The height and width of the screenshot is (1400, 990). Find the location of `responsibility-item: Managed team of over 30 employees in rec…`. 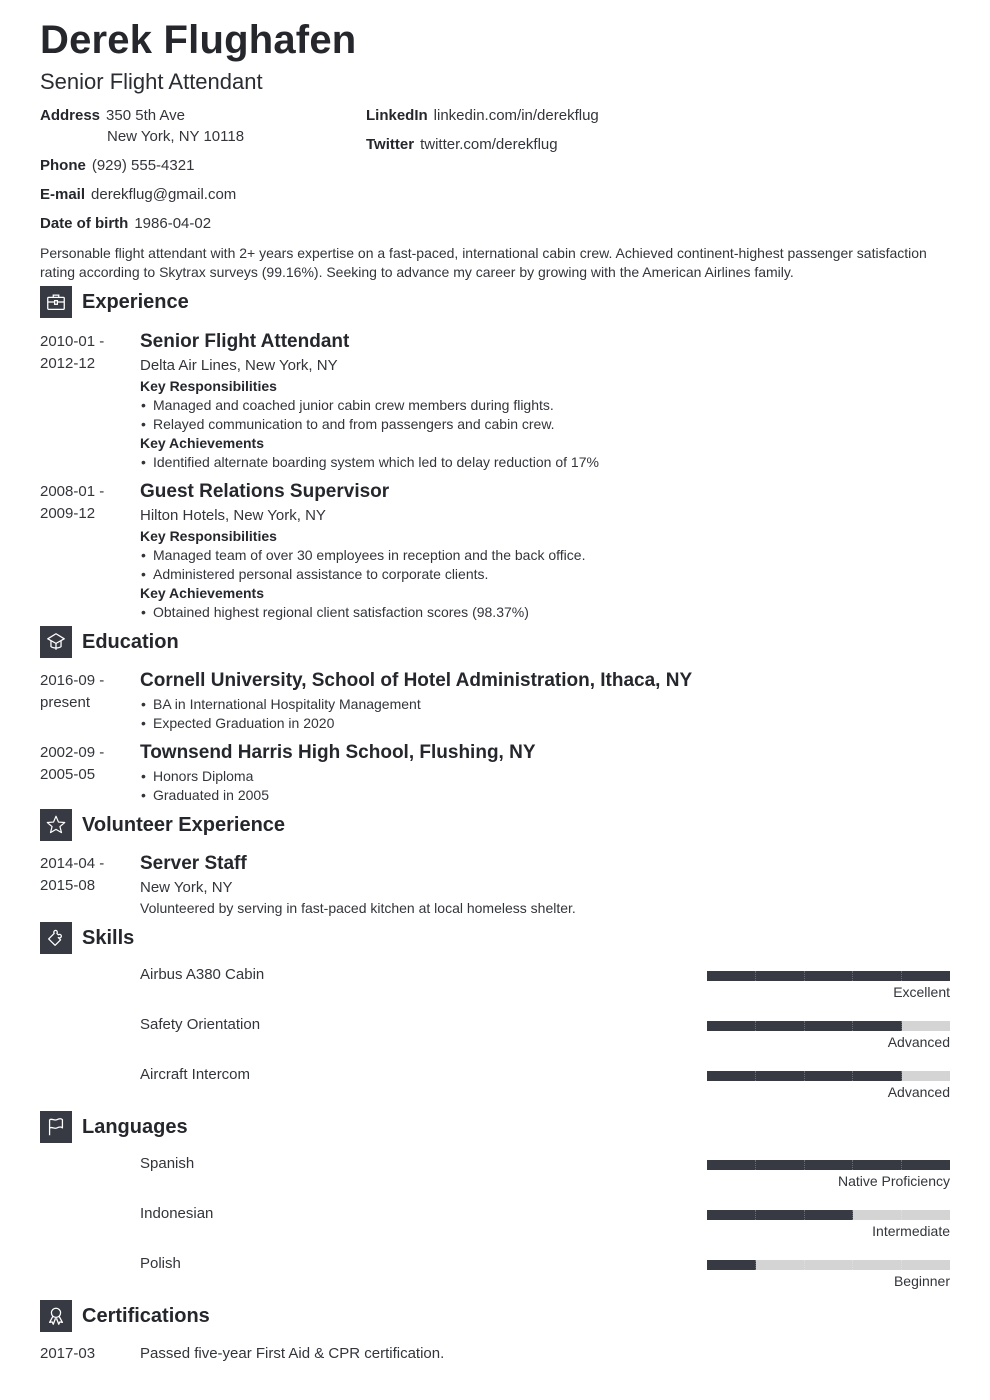

responsibility-item: Managed team of over 30 employees in rec… is located at coordinates (545, 555).